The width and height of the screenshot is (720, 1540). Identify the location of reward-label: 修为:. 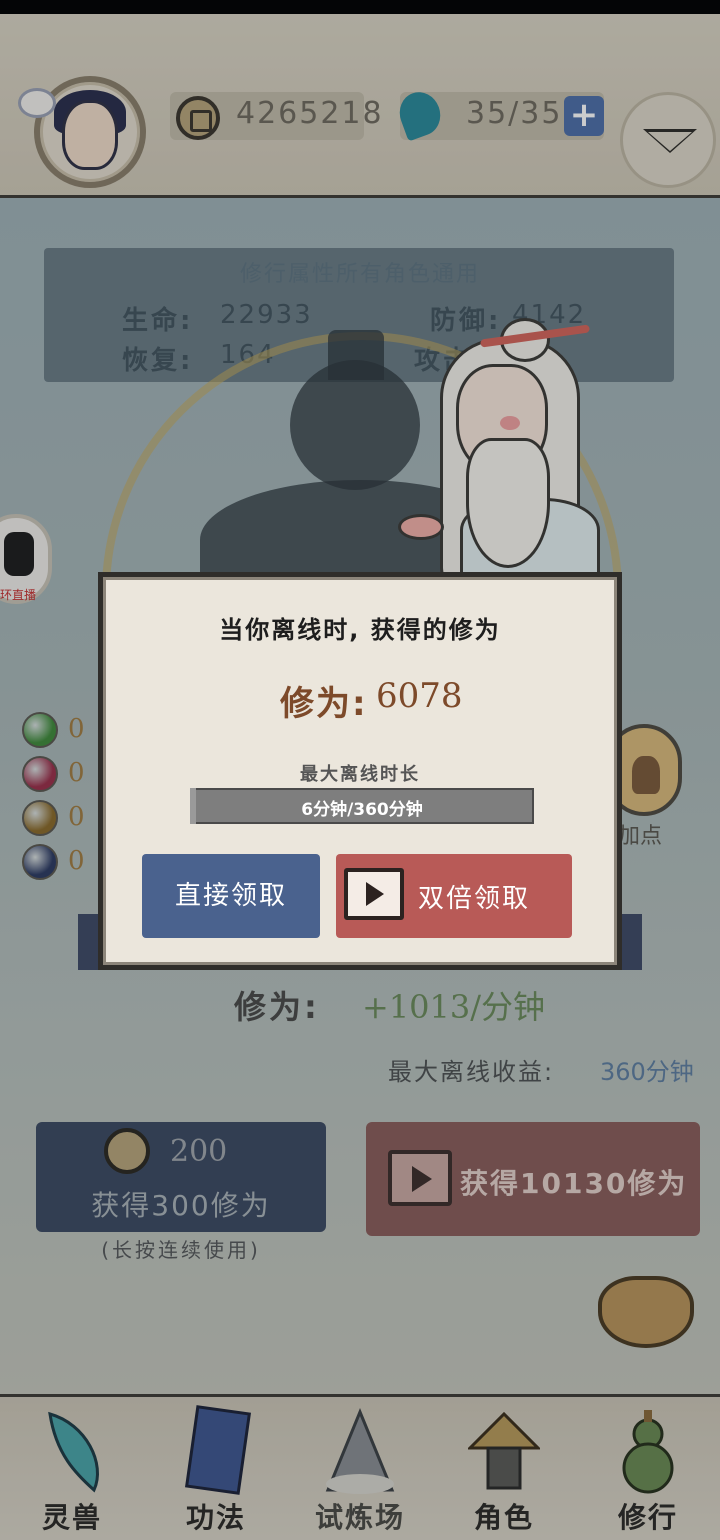
(324, 704).